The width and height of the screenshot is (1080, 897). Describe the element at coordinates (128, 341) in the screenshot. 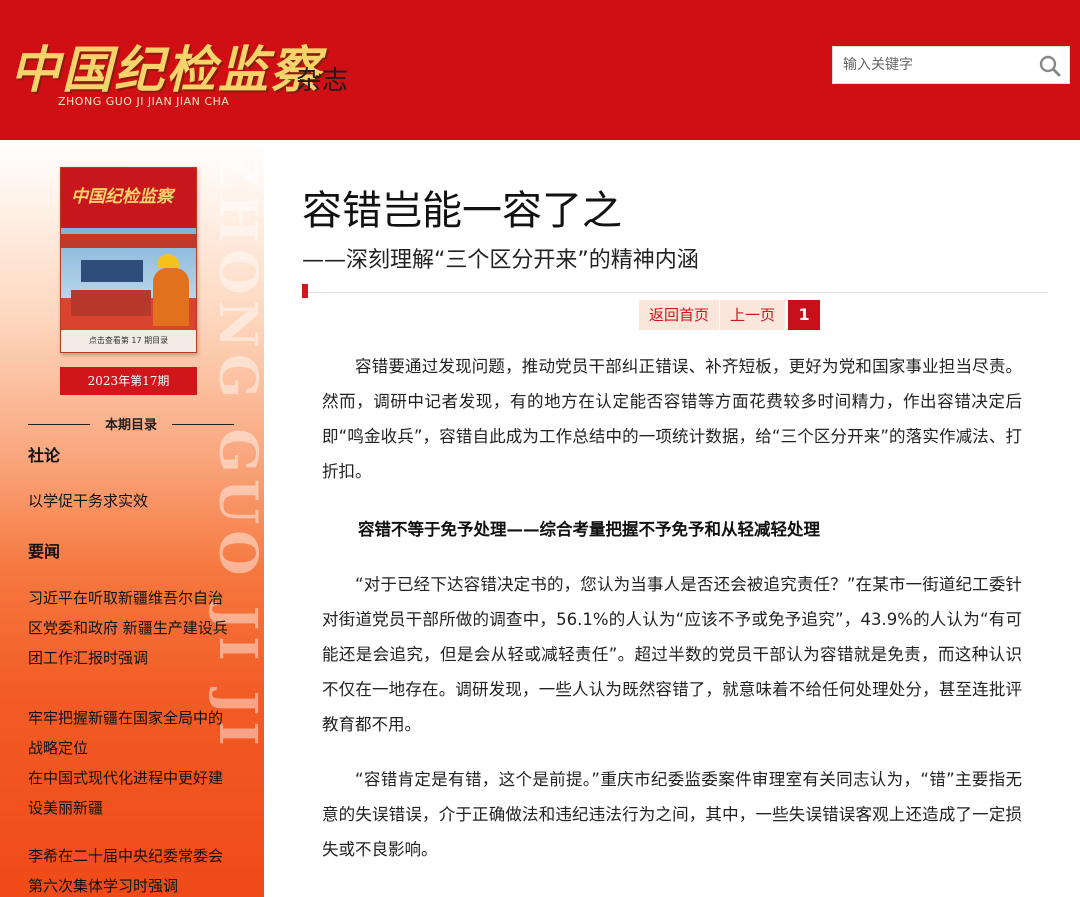

I see `cover-caption: 点击查看第 17 期目录` at that location.